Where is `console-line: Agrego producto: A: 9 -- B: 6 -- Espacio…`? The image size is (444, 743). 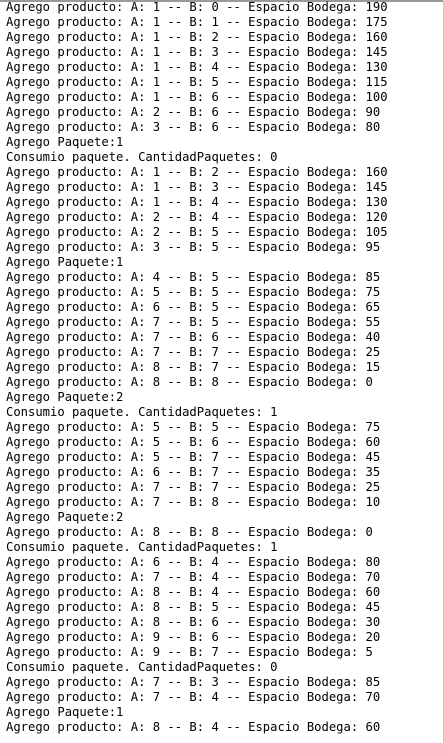
console-line: Agrego producto: A: 9 -- B: 6 -- Espacio… is located at coordinates (193, 637).